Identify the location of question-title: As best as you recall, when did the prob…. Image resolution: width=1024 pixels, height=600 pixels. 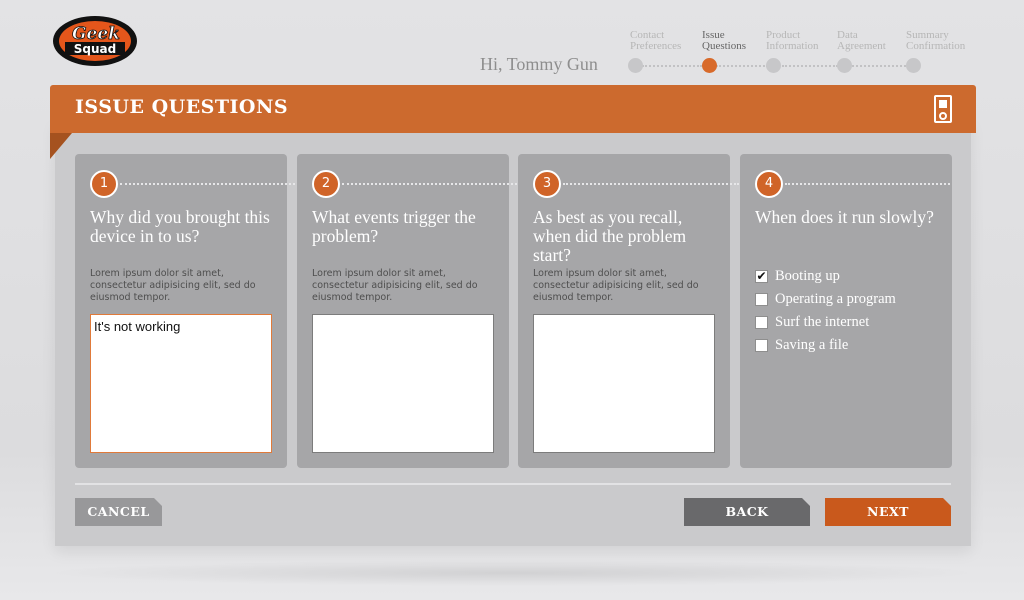
(610, 236).